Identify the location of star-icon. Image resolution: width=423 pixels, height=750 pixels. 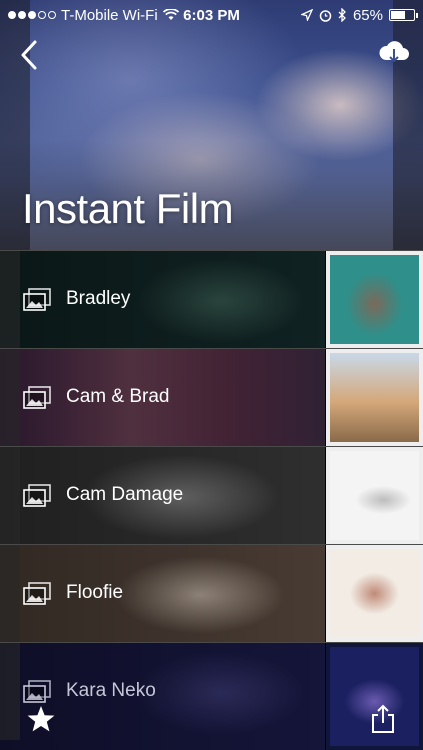
(41, 719).